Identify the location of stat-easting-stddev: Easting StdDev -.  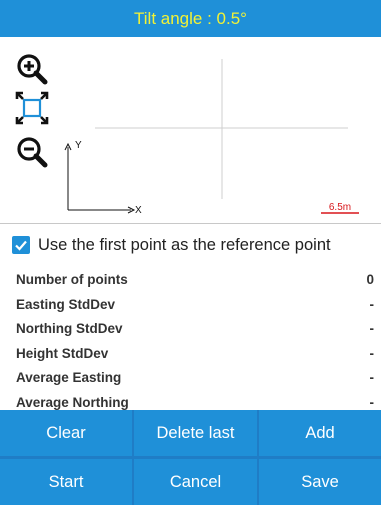
(195, 304).